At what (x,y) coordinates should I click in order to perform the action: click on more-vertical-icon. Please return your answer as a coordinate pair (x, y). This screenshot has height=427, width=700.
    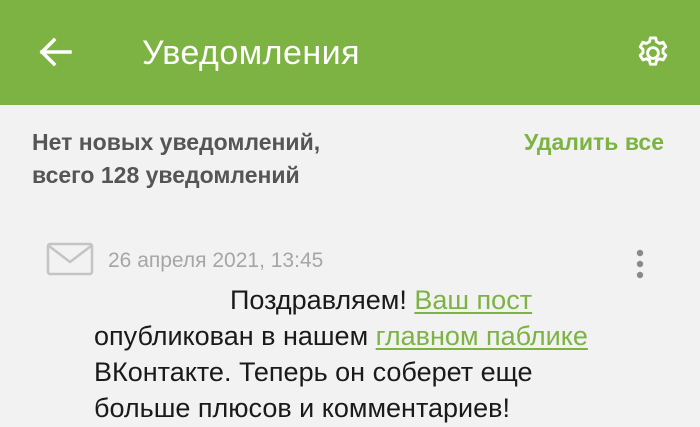
    Looking at the image, I should click on (640, 264).